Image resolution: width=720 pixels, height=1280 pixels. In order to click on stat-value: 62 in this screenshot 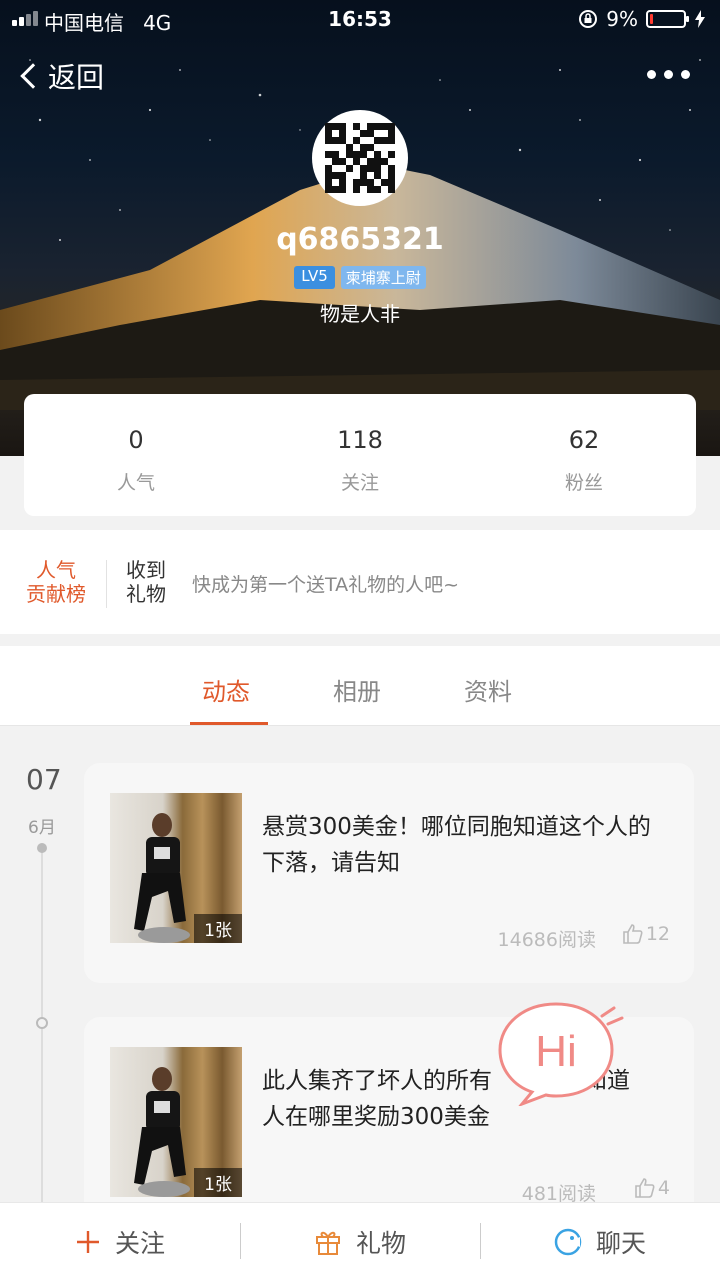, I will do `click(584, 440)`.